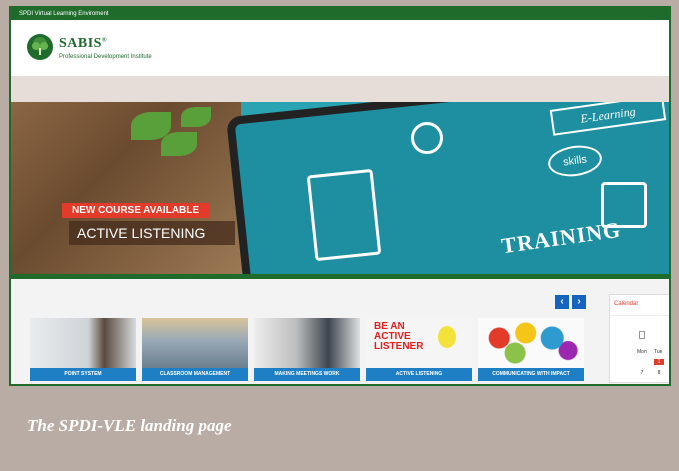 This screenshot has height=471, width=679. What do you see at coordinates (83, 44) in the screenshot?
I see `brand-name: SABIS®` at bounding box center [83, 44].